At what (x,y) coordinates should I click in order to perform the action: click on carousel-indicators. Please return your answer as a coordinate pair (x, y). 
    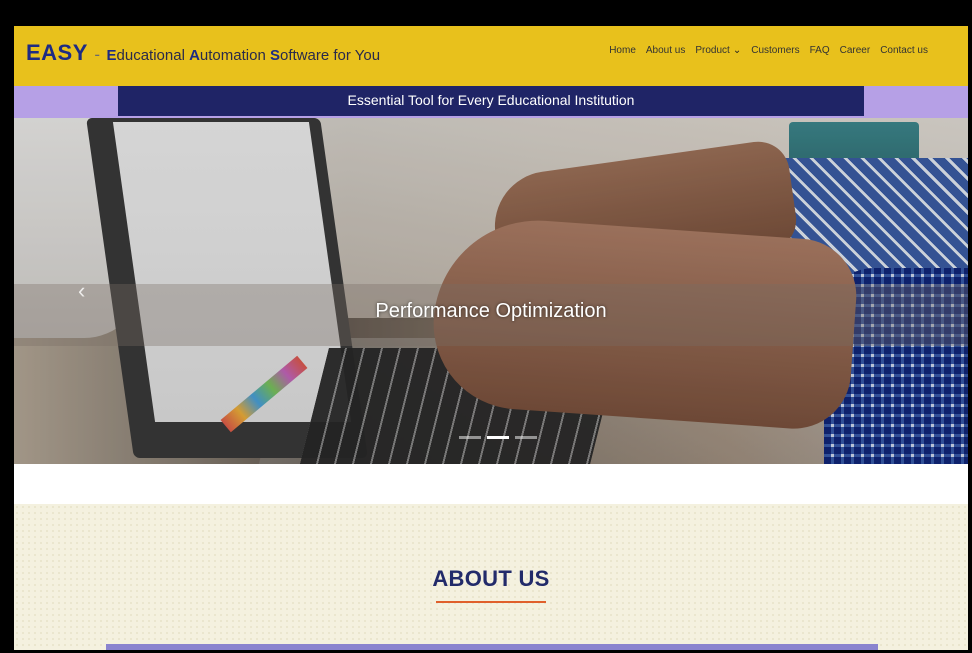
    Looking at the image, I should click on (498, 437).